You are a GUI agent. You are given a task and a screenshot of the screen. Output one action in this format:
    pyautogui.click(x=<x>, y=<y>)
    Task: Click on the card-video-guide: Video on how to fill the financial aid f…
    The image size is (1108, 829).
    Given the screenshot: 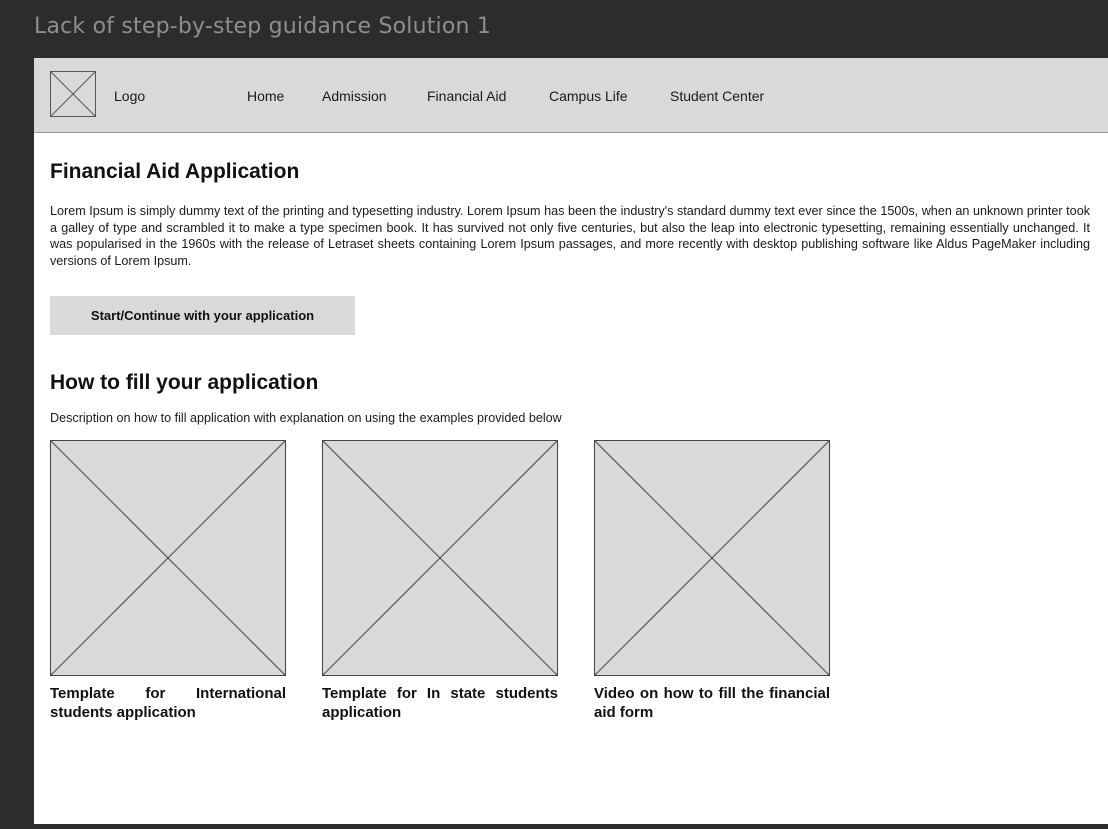 What is the action you would take?
    pyautogui.click(x=712, y=581)
    